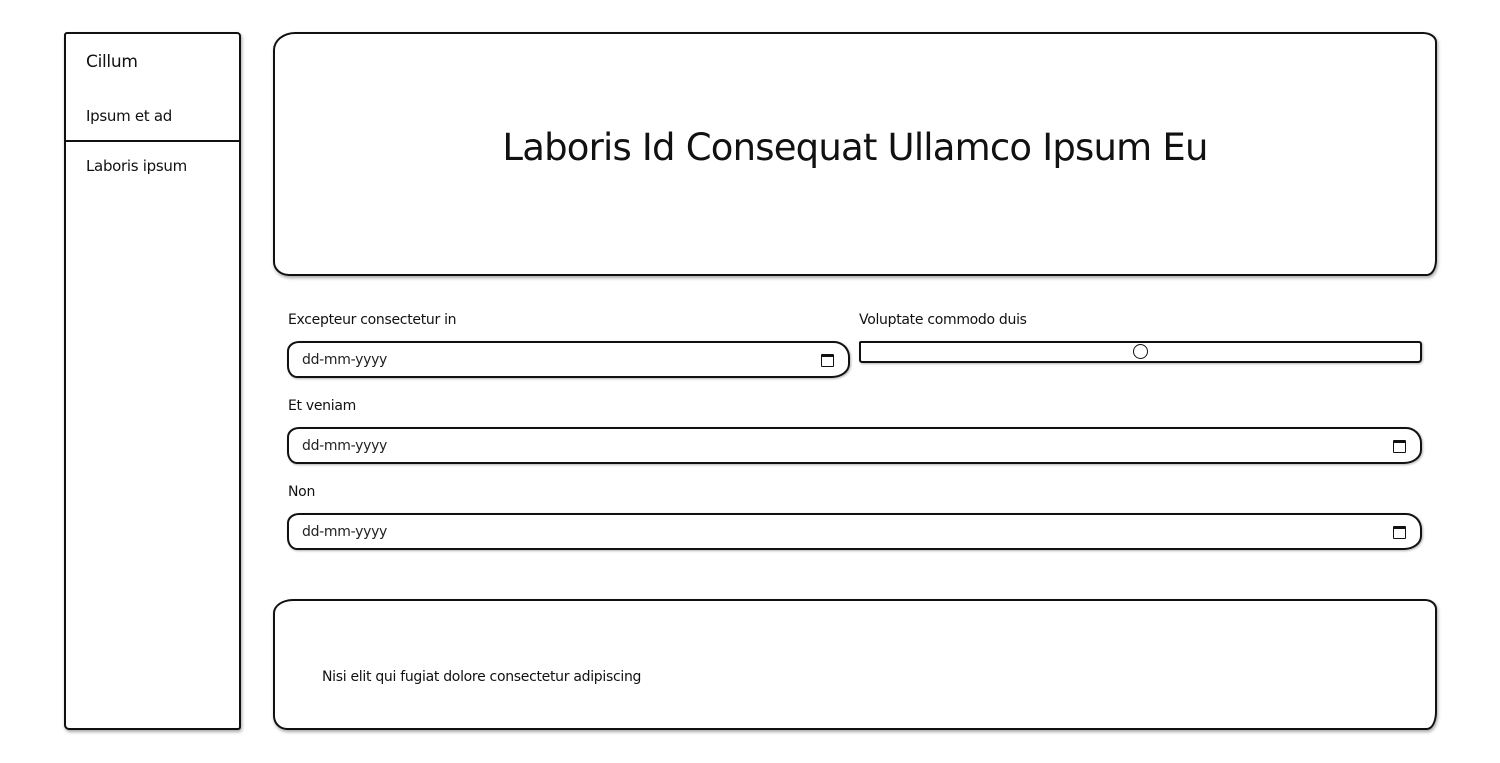  Describe the element at coordinates (943, 320) in the screenshot. I see `slider-label: Voluptate commodo duis` at that location.